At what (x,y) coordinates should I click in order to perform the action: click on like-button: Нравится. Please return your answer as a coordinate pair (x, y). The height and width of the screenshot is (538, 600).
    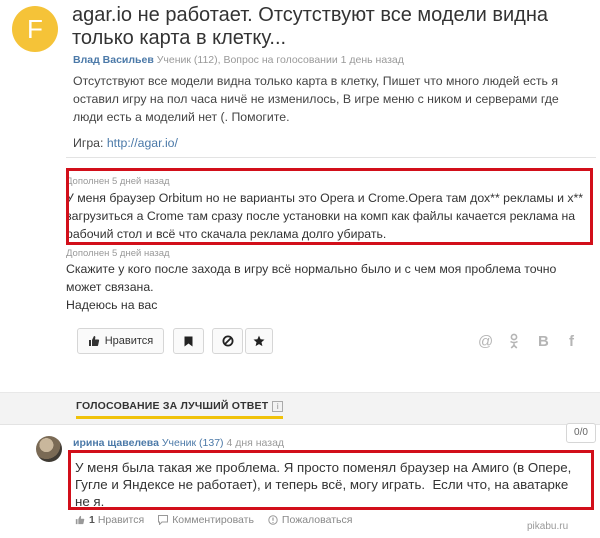
    Looking at the image, I should click on (120, 341).